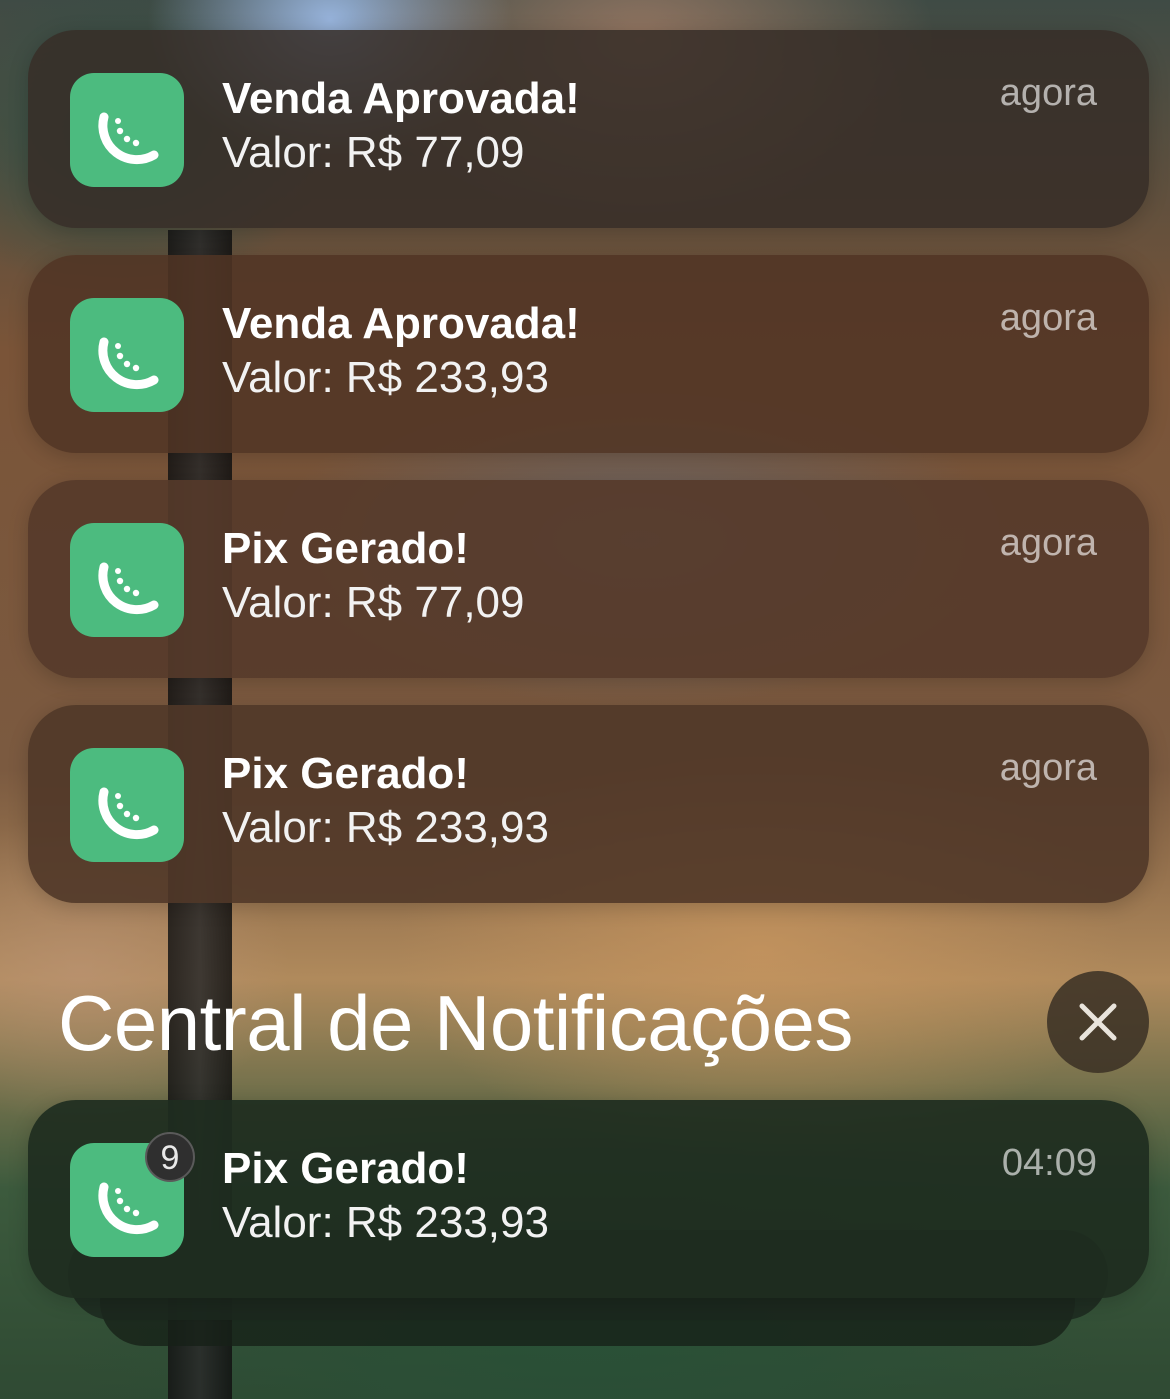 This screenshot has height=1399, width=1170. I want to click on notification-count-badge: 9, so click(170, 1157).